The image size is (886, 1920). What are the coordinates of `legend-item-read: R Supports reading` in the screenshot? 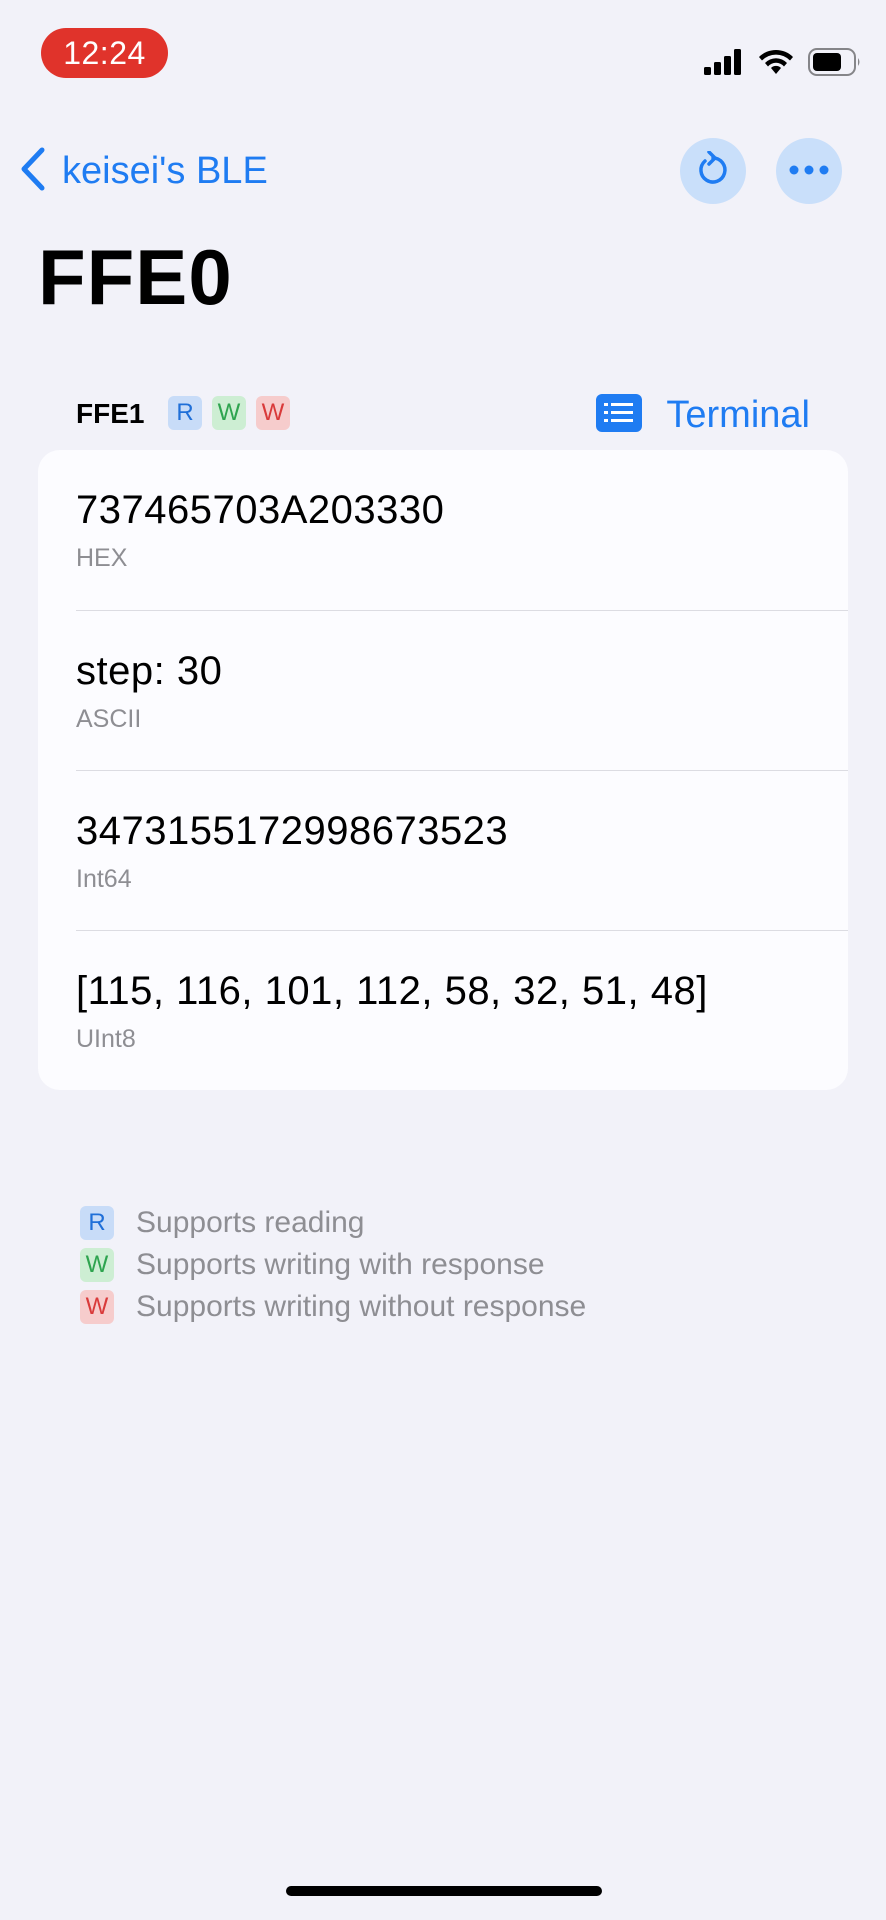 It's located at (333, 1223).